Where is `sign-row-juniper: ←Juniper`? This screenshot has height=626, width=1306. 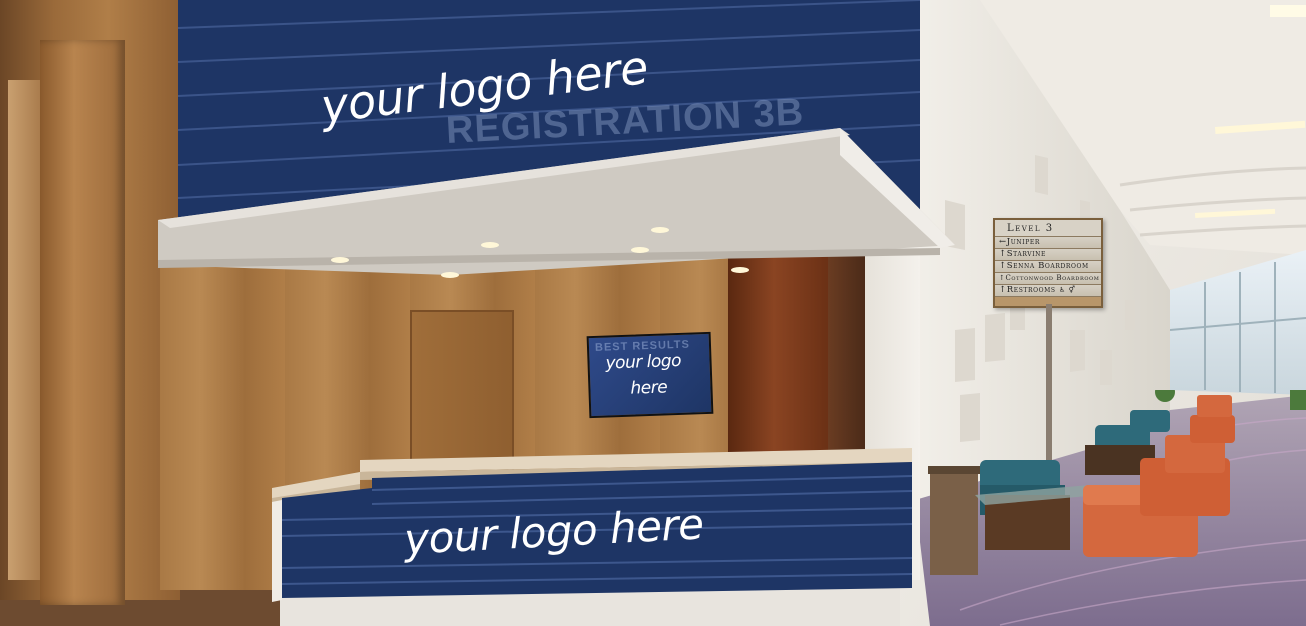 sign-row-juniper: ←Juniper is located at coordinates (1048, 243).